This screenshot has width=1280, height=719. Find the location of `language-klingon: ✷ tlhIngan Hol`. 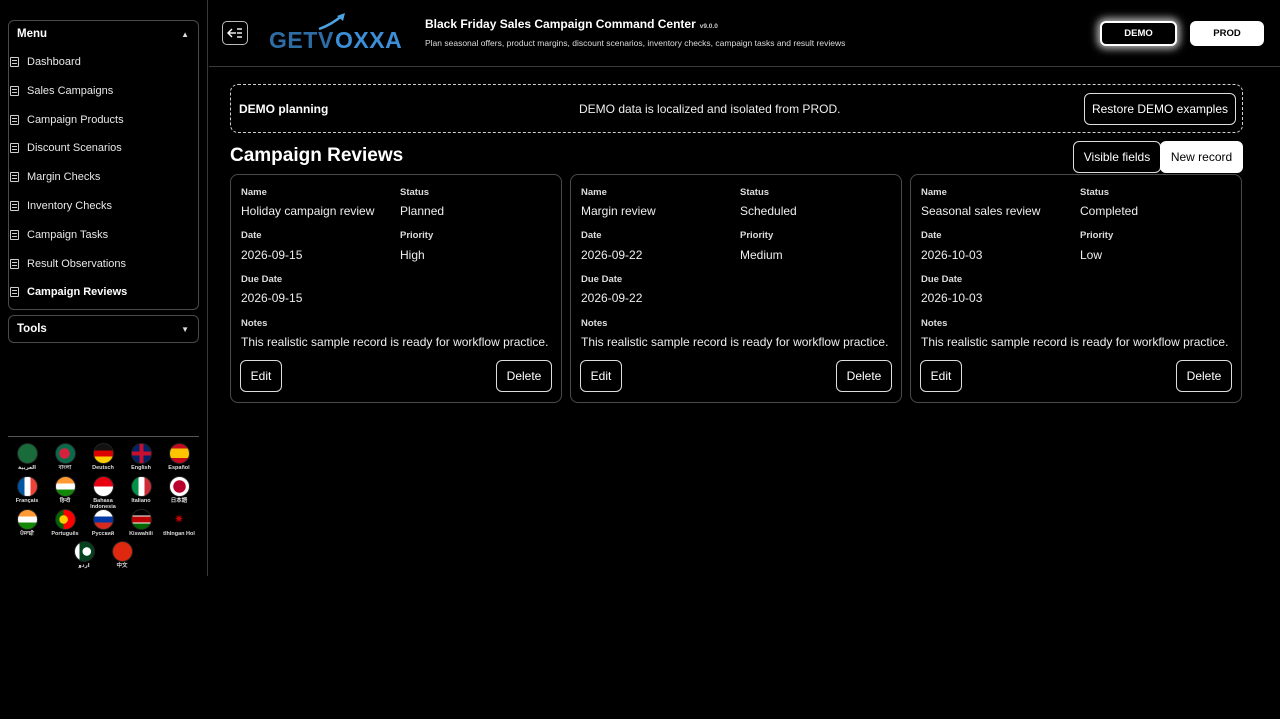

language-klingon: ✷ tlhIngan Hol is located at coordinates (179, 523).